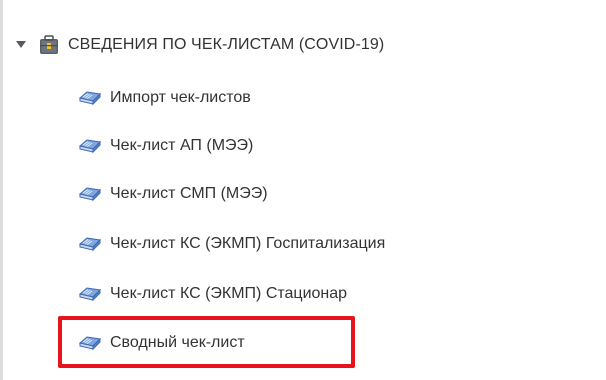 The height and width of the screenshot is (380, 606). I want to click on tree-item-label: Импорт чек-листов, so click(180, 97).